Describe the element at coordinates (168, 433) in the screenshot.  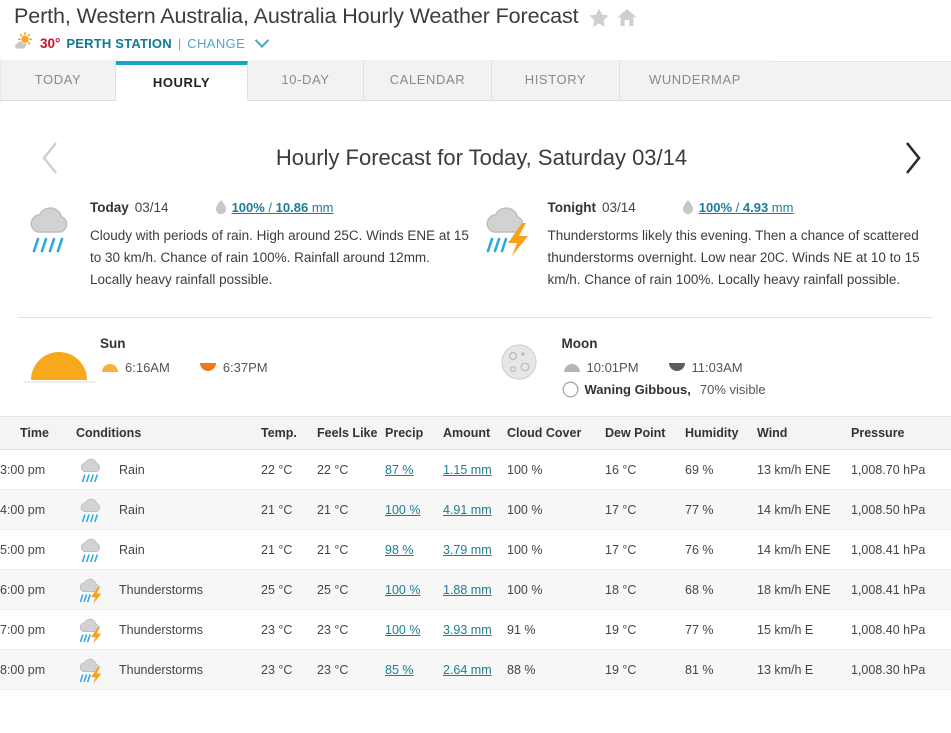
I see `column-header-conditions: Conditions` at that location.